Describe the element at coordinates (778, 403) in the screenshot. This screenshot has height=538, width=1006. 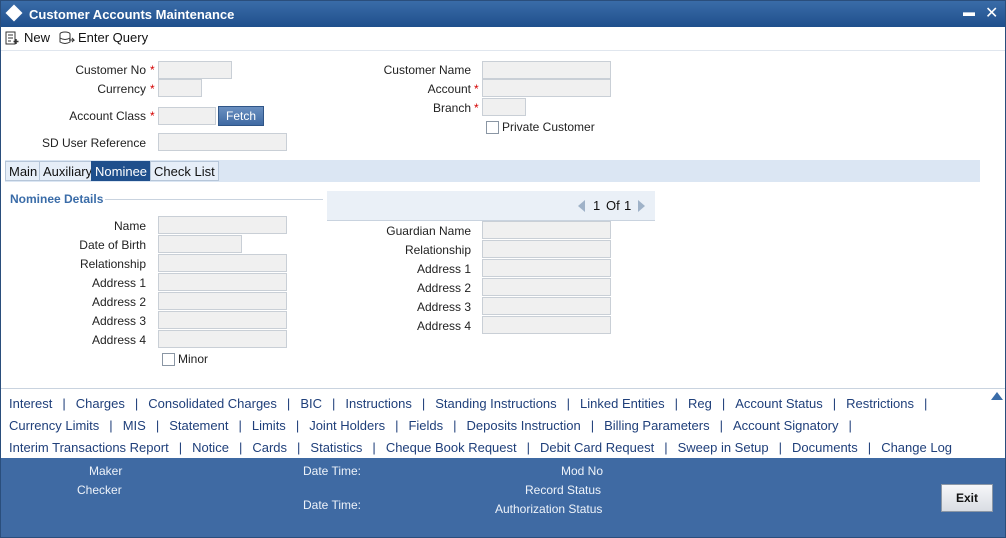
I see `link-account-status: Account Status` at that location.